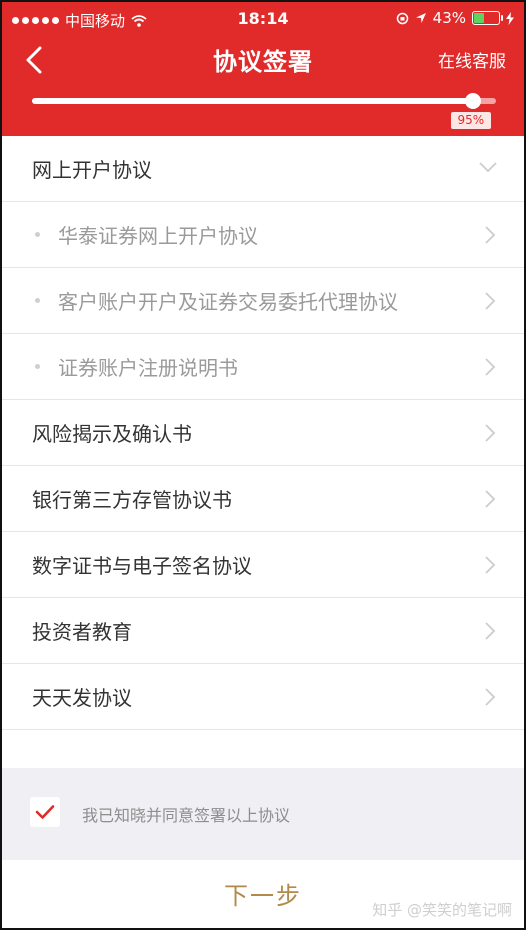  I want to click on agree-text: 我已知晓并同意签署以上协议, so click(186, 815).